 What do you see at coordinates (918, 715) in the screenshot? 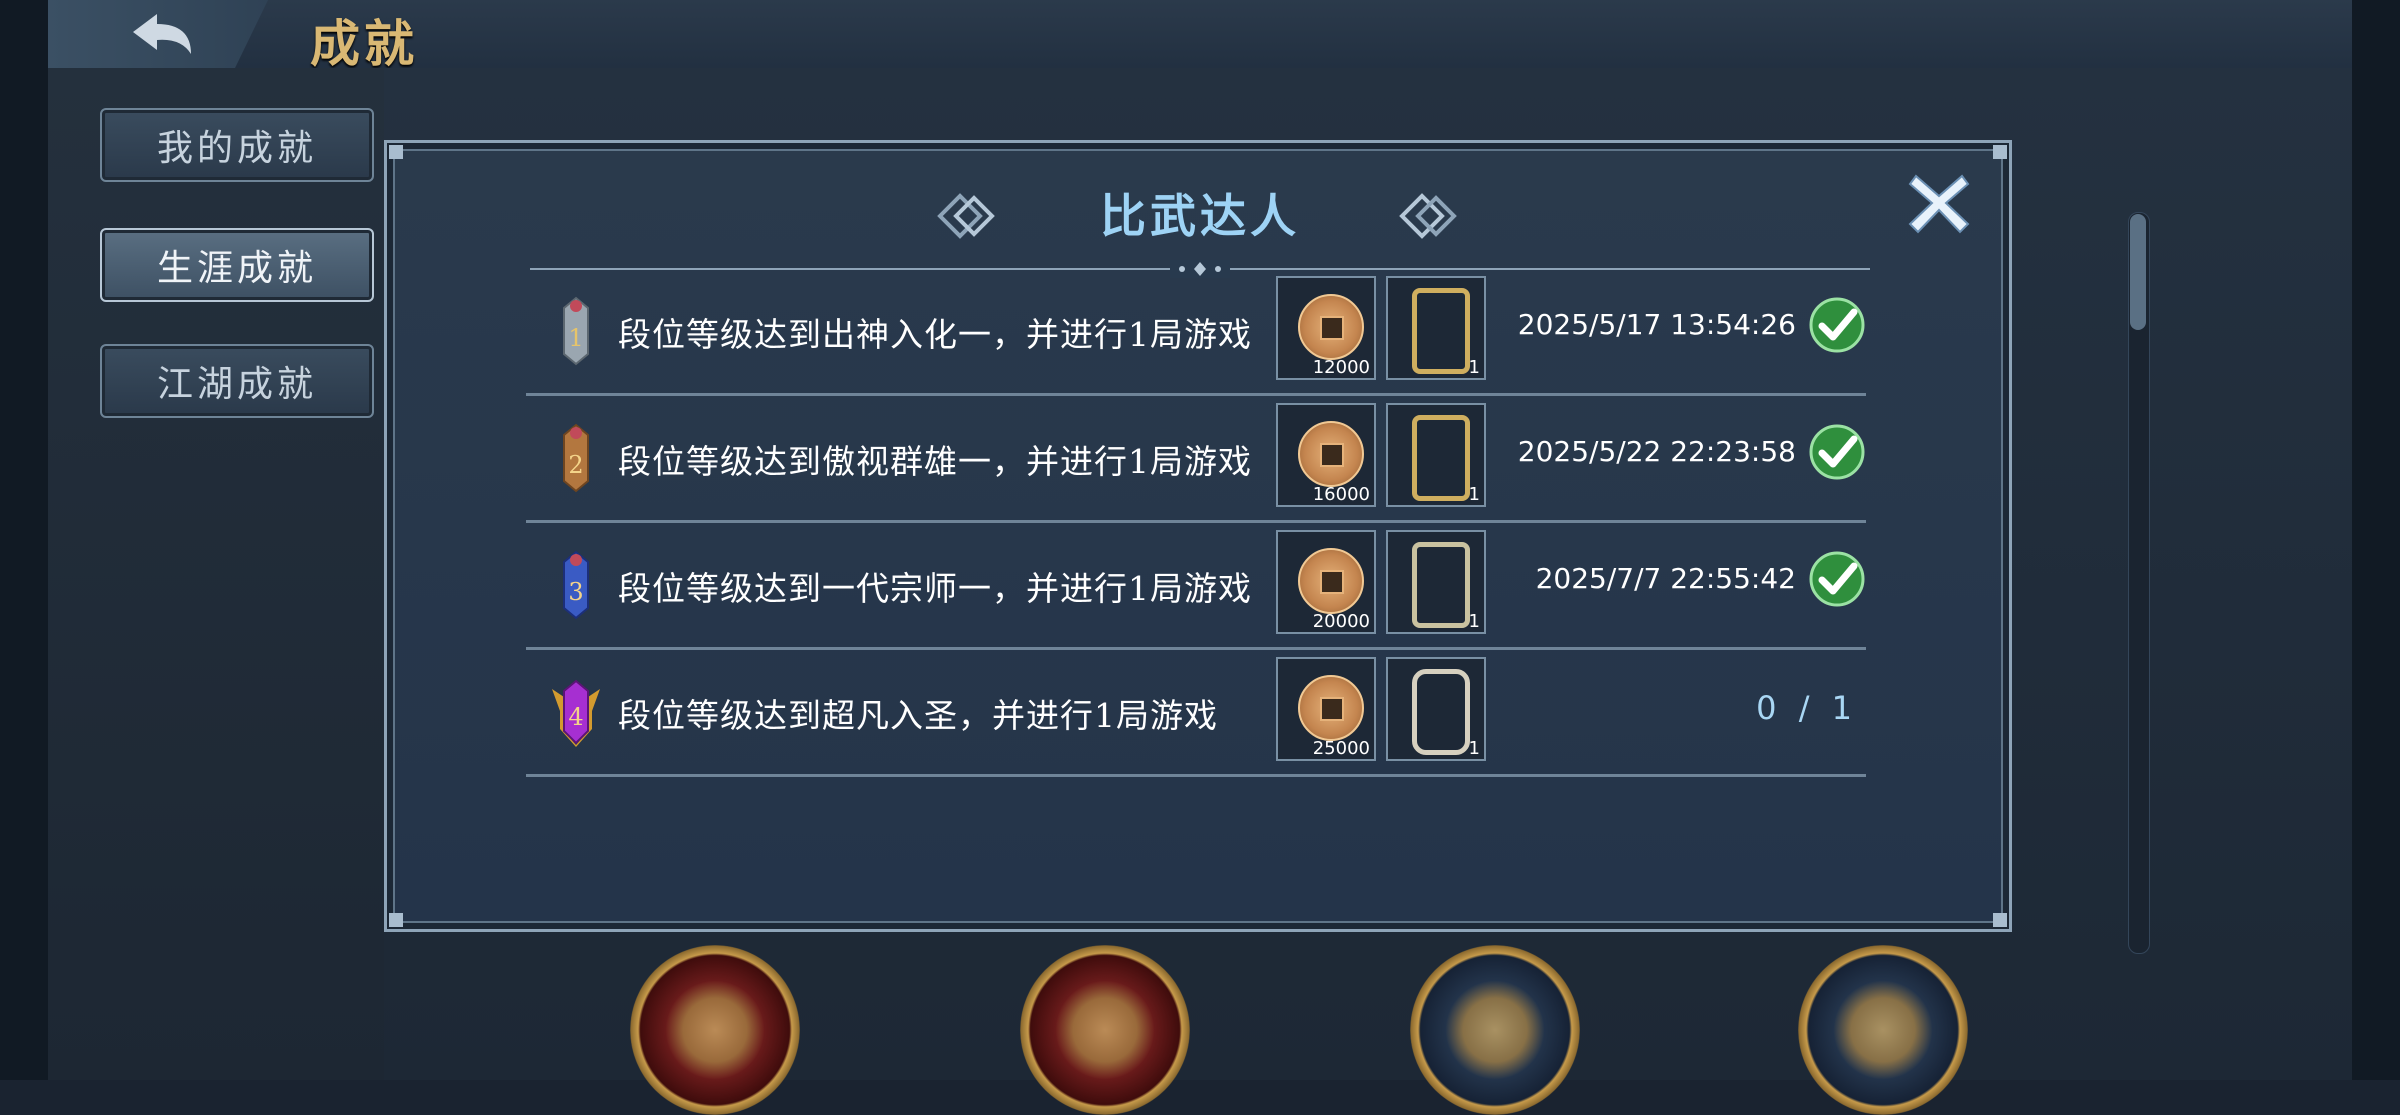
I see `achievement-description: 段位等级达到超凡入圣，并进行1局游戏` at bounding box center [918, 715].